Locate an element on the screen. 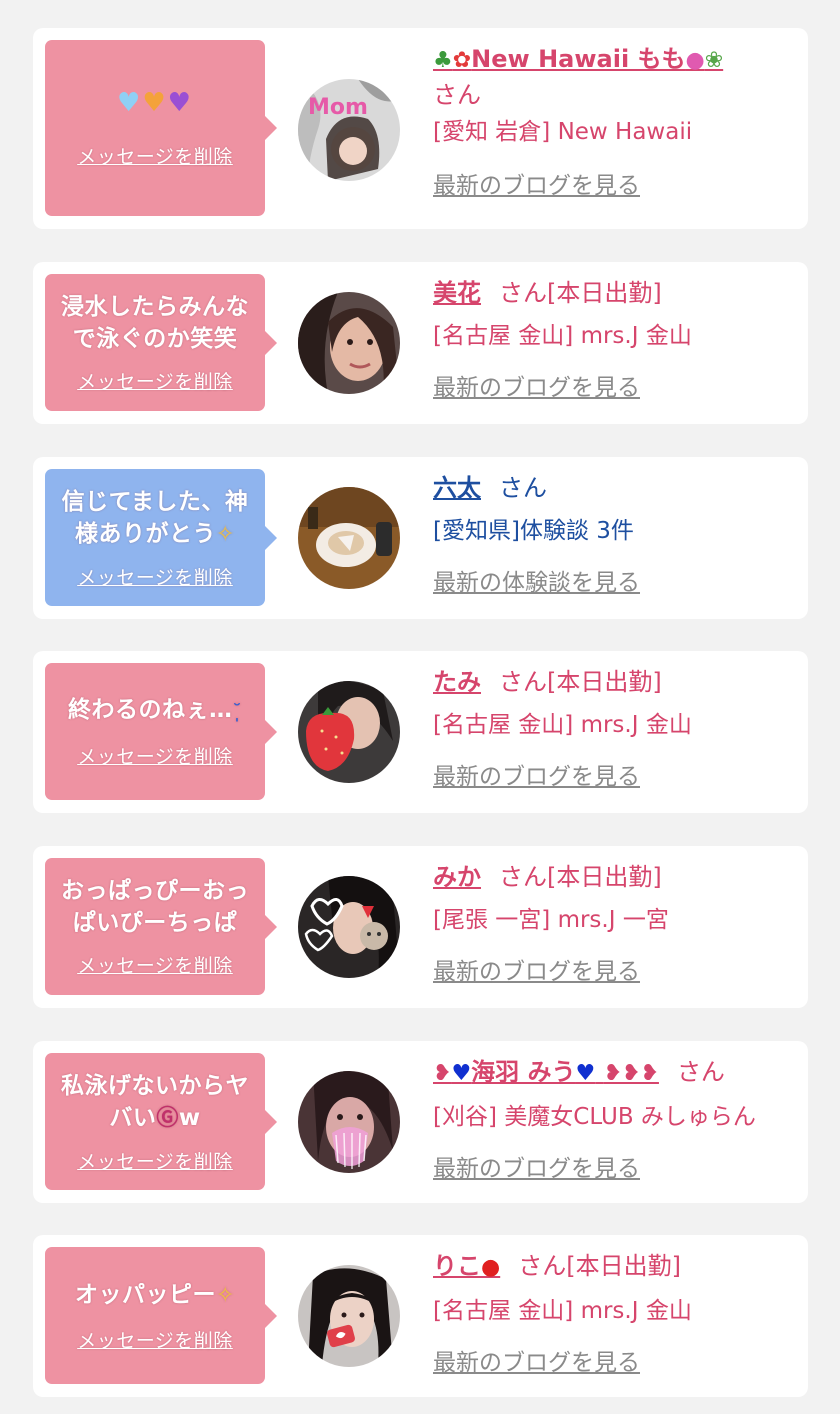 The width and height of the screenshot is (840, 1414). message-text: 私泳げないからヤバい is located at coordinates (155, 1101).